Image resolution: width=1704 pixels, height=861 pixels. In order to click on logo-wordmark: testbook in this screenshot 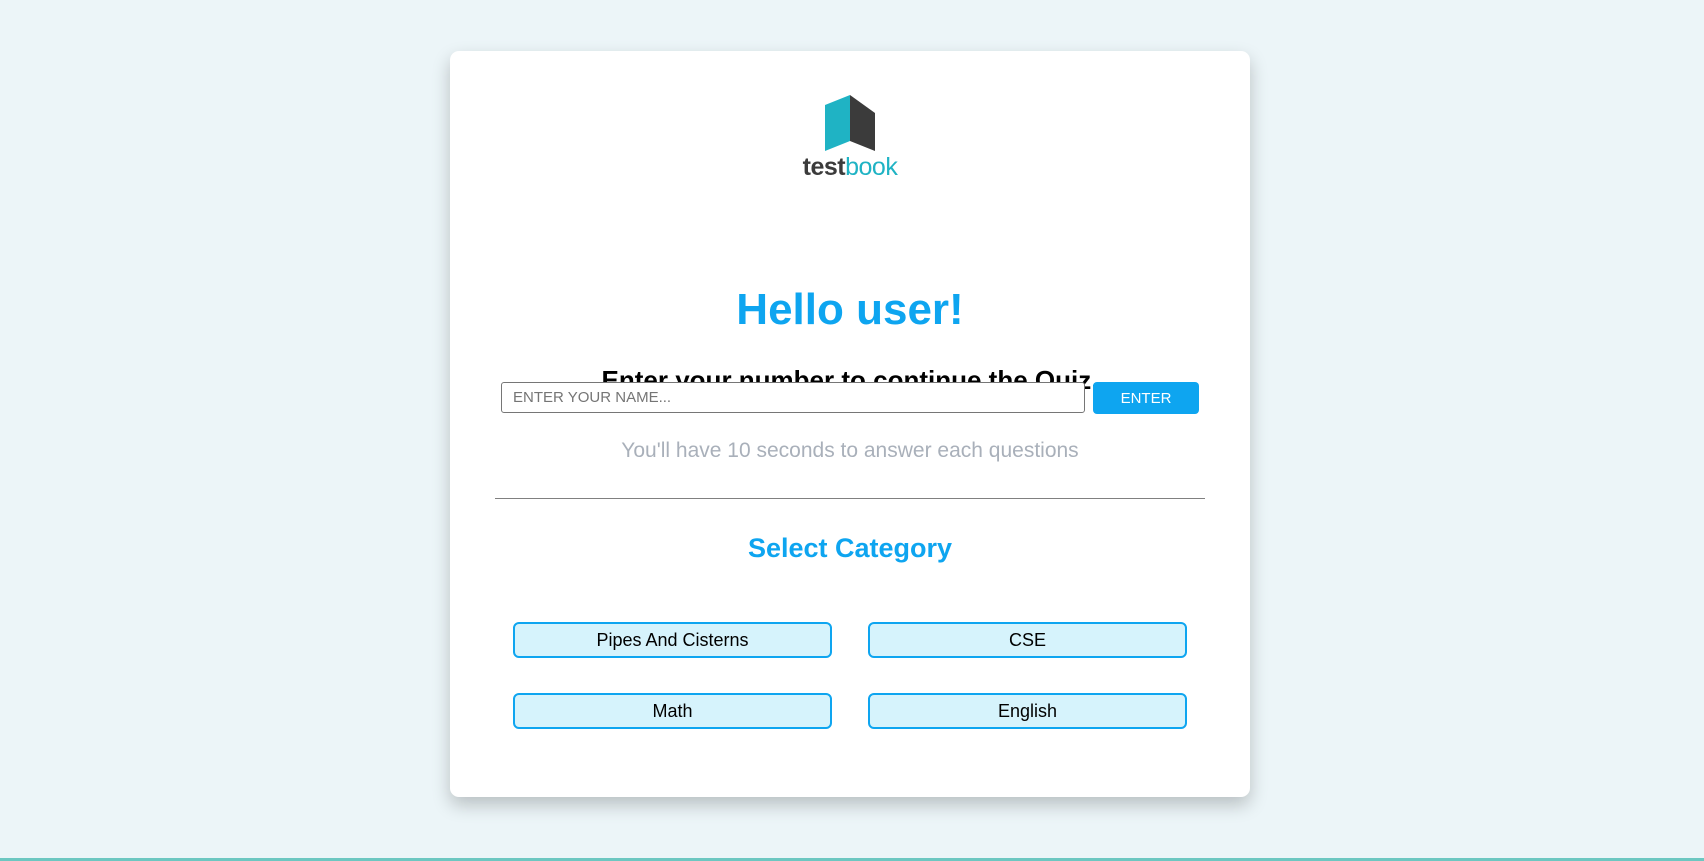, I will do `click(850, 167)`.